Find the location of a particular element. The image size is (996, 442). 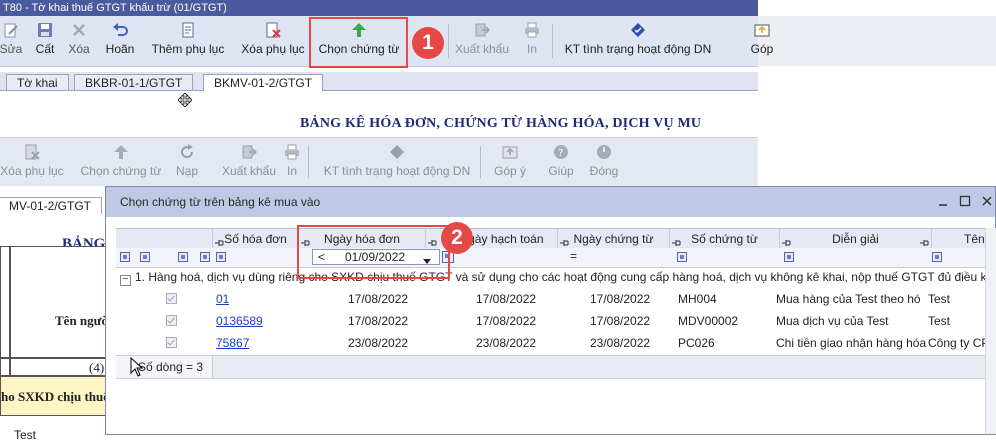

header-description: Diễn giải is located at coordinates (856, 239).